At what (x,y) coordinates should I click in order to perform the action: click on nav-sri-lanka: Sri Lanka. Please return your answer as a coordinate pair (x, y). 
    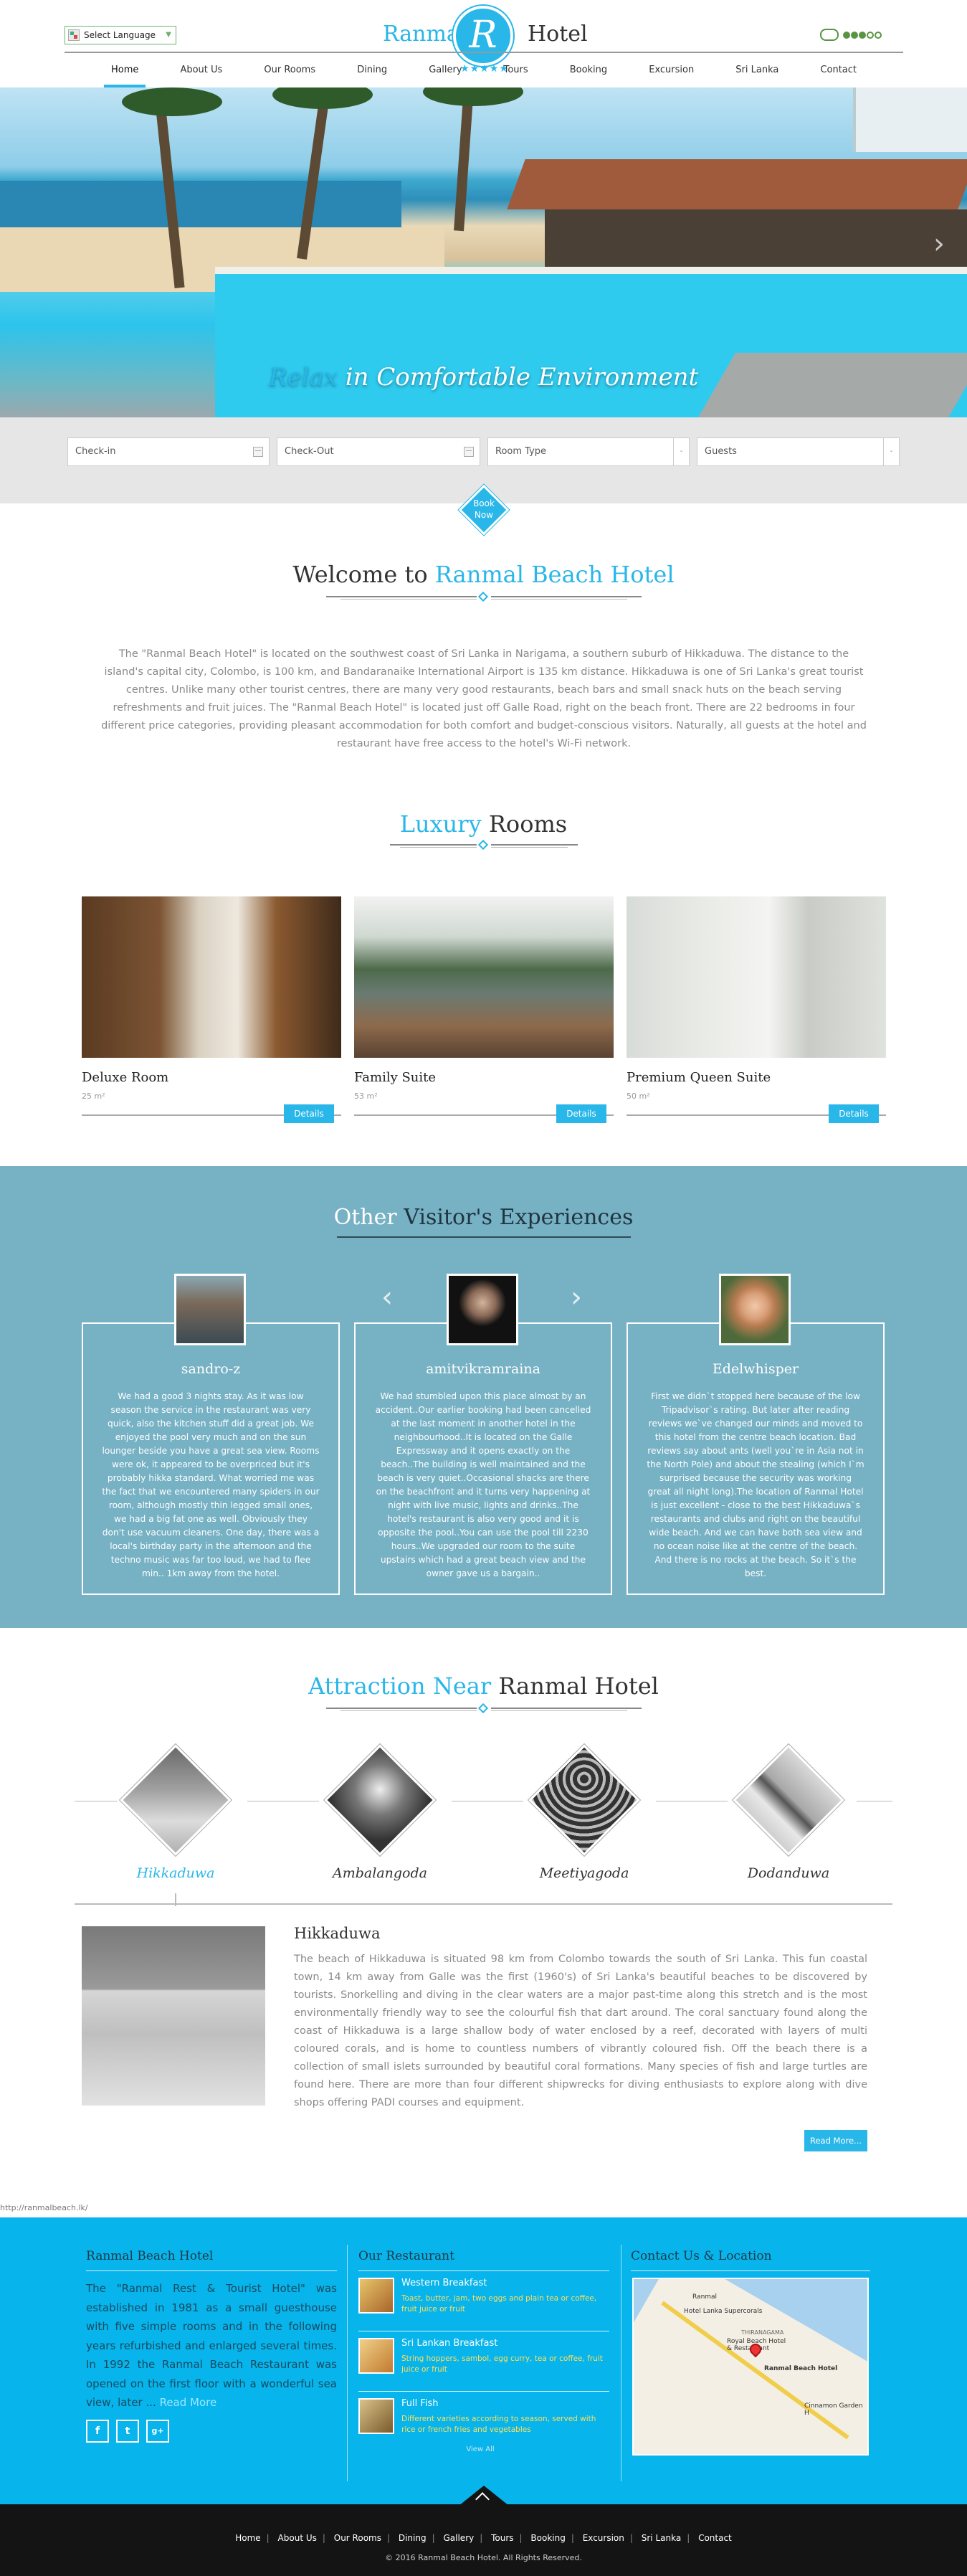
    Looking at the image, I should click on (757, 72).